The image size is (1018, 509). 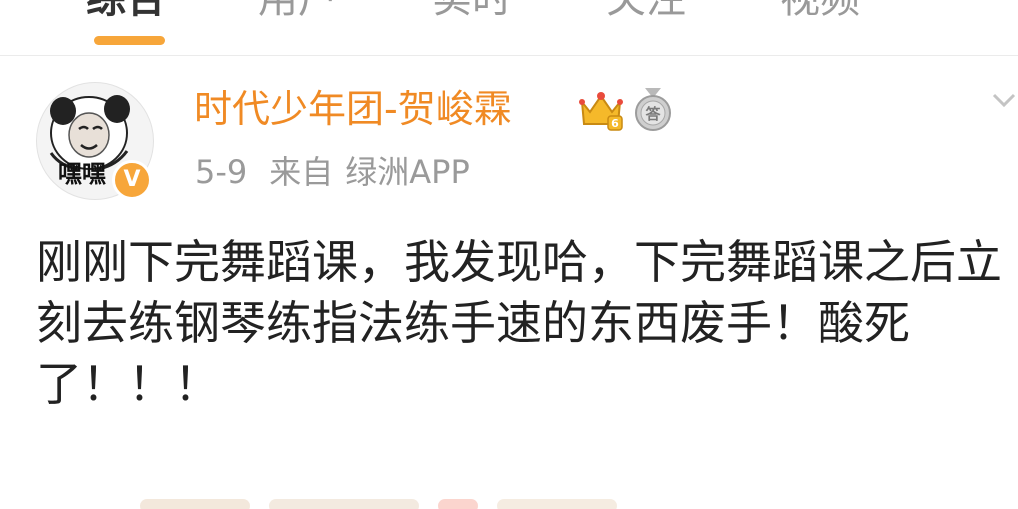 I want to click on tab-users: 用户, so click(x=298, y=11).